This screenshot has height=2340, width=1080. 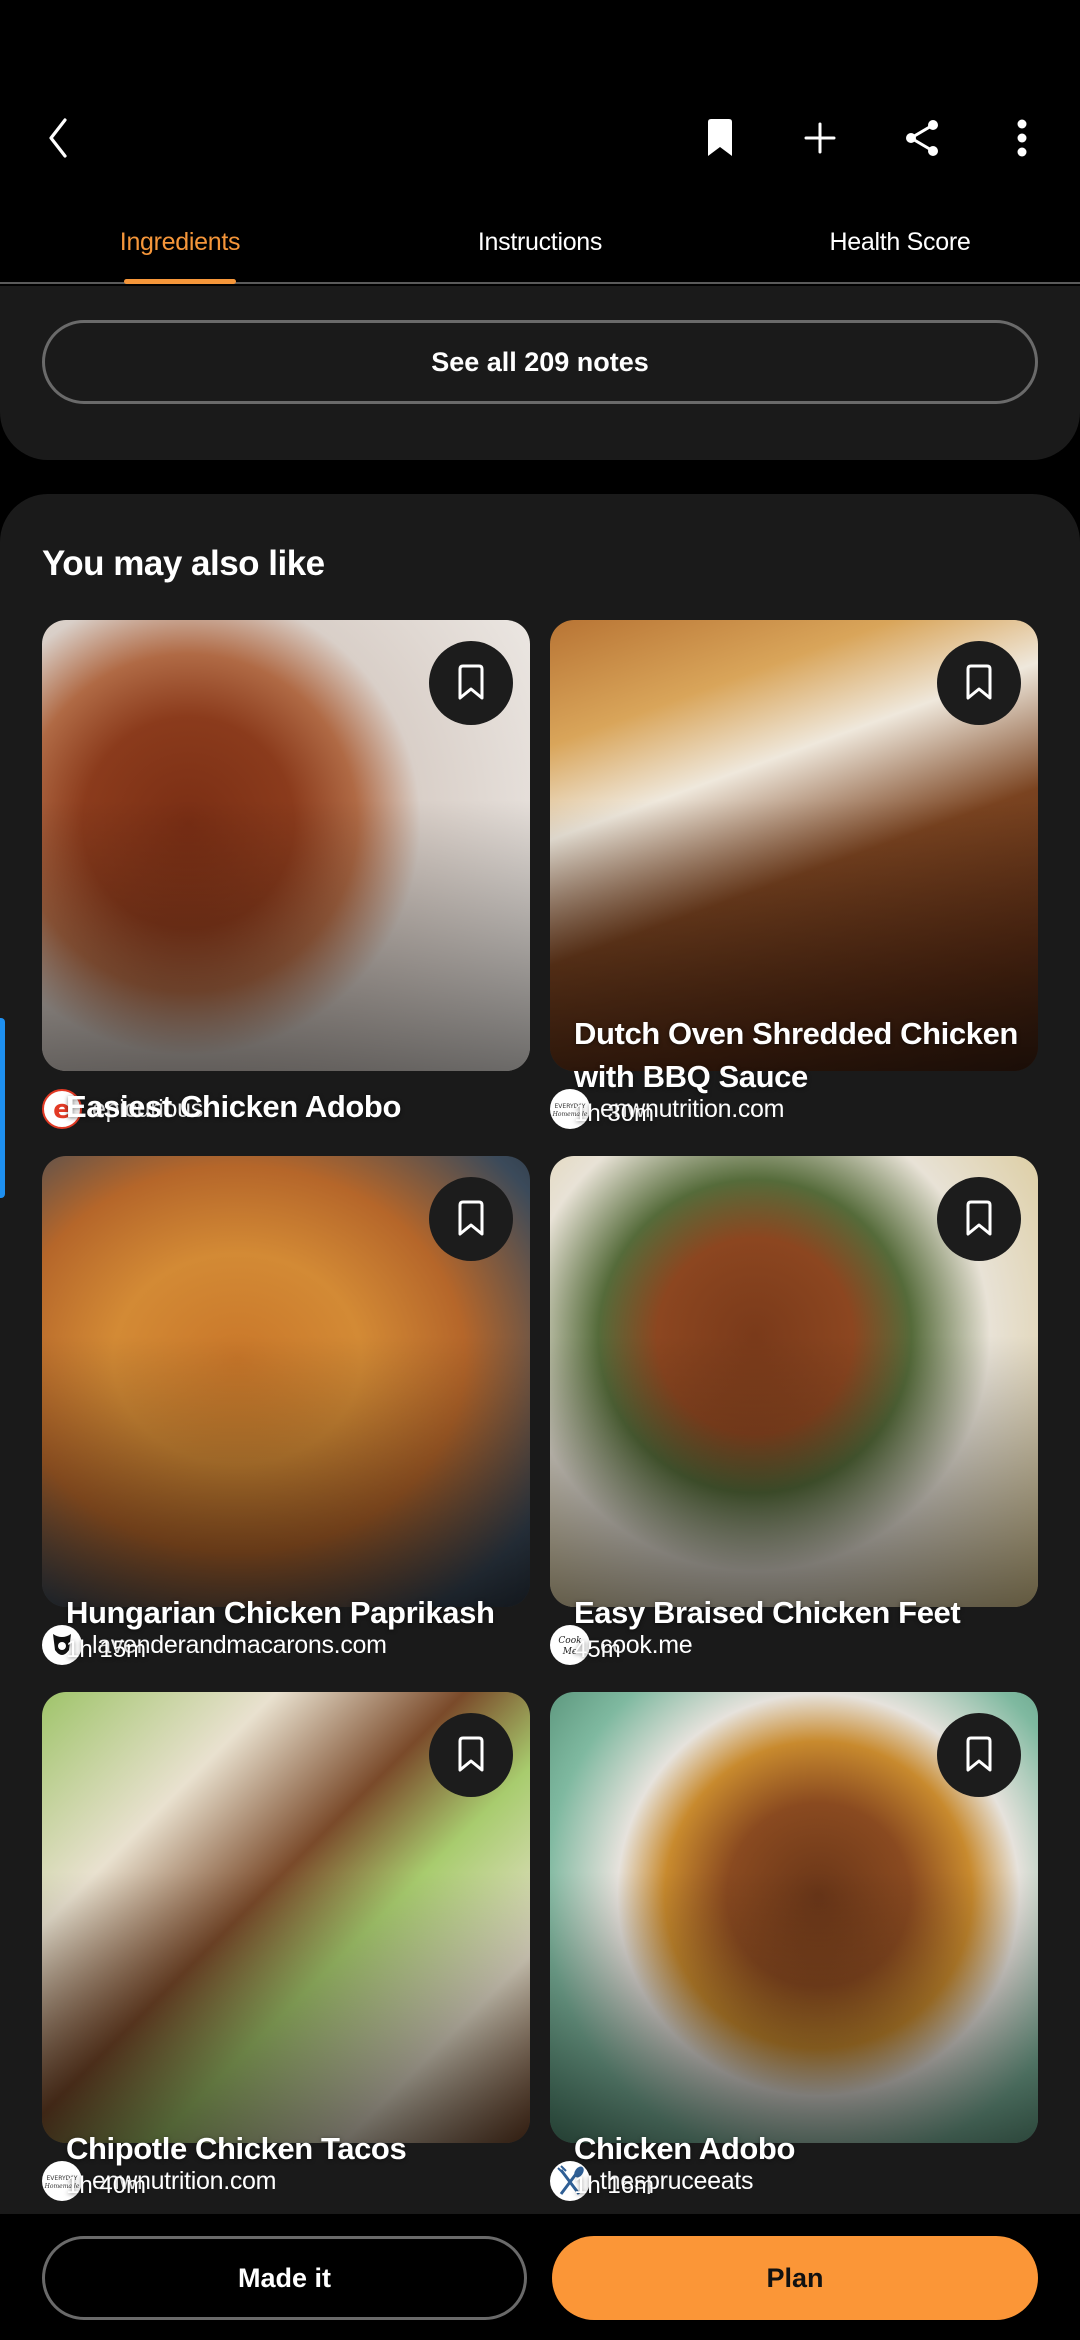 I want to click on tab-instructions: Instructions, so click(x=540, y=241).